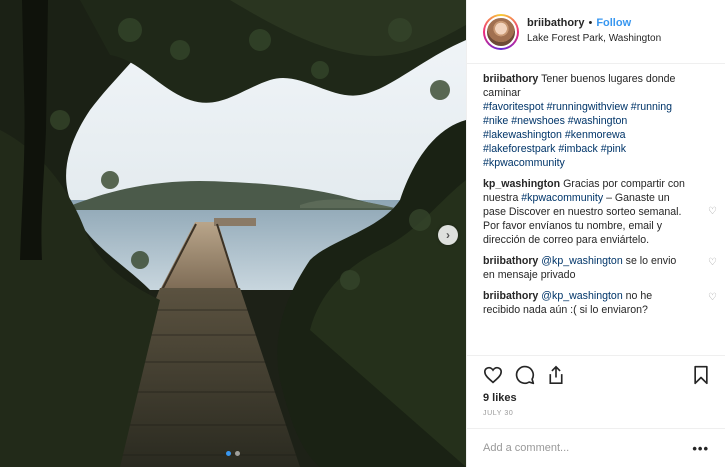  I want to click on next-photo-button: ›, so click(448, 235).